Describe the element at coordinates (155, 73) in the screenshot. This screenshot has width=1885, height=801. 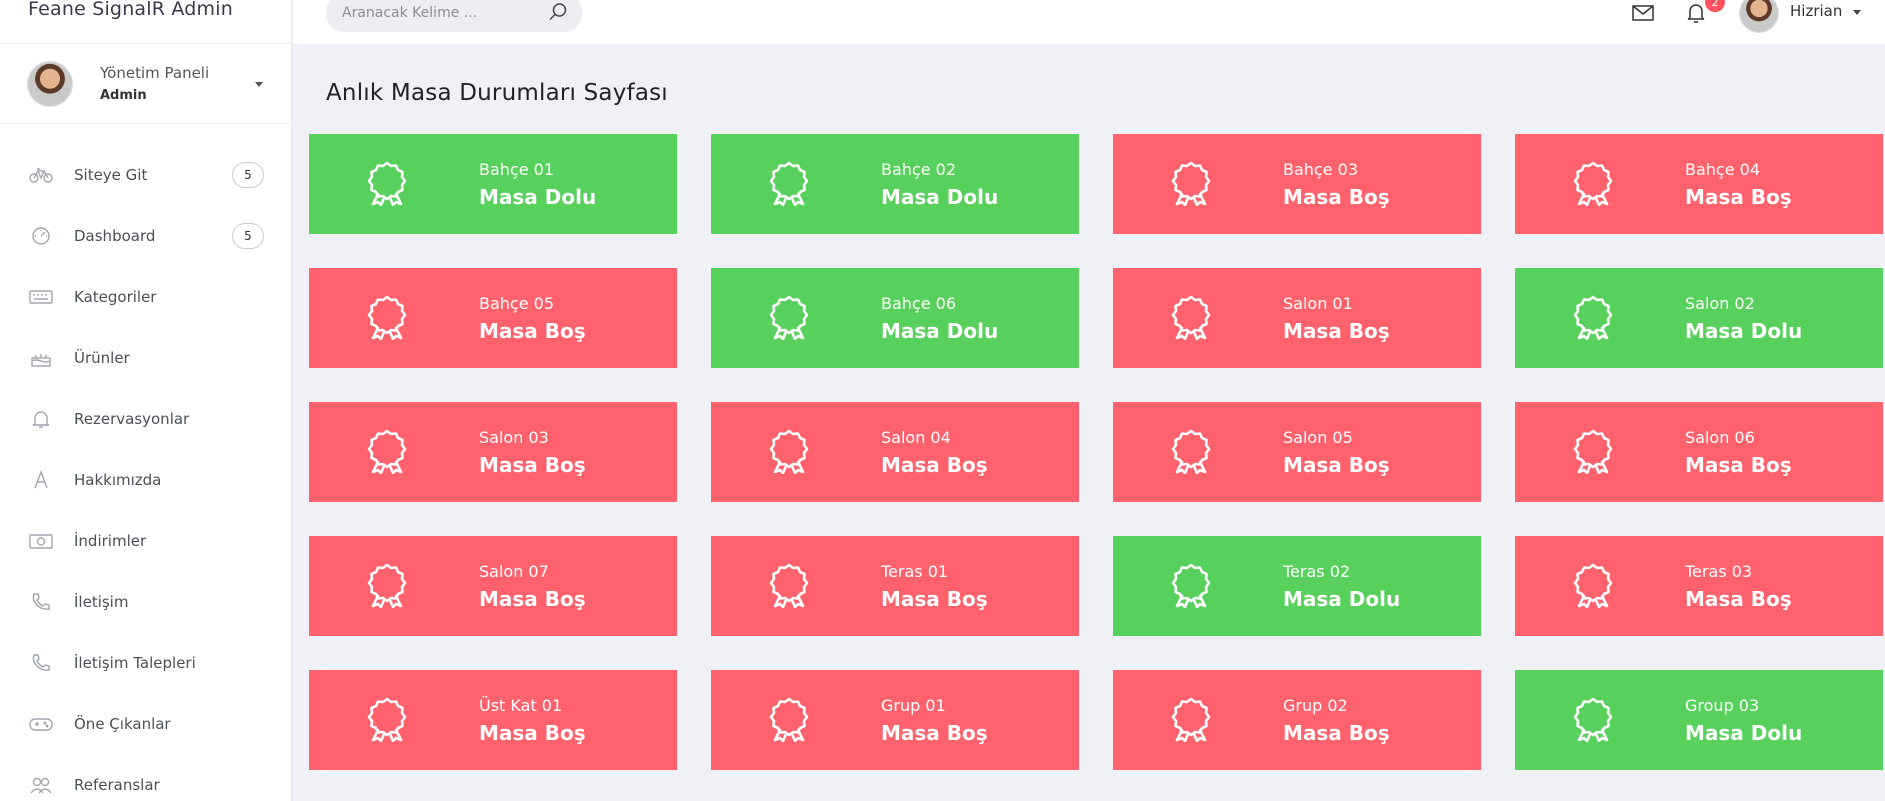
I see `profile-name: Yönetim Paneli` at that location.